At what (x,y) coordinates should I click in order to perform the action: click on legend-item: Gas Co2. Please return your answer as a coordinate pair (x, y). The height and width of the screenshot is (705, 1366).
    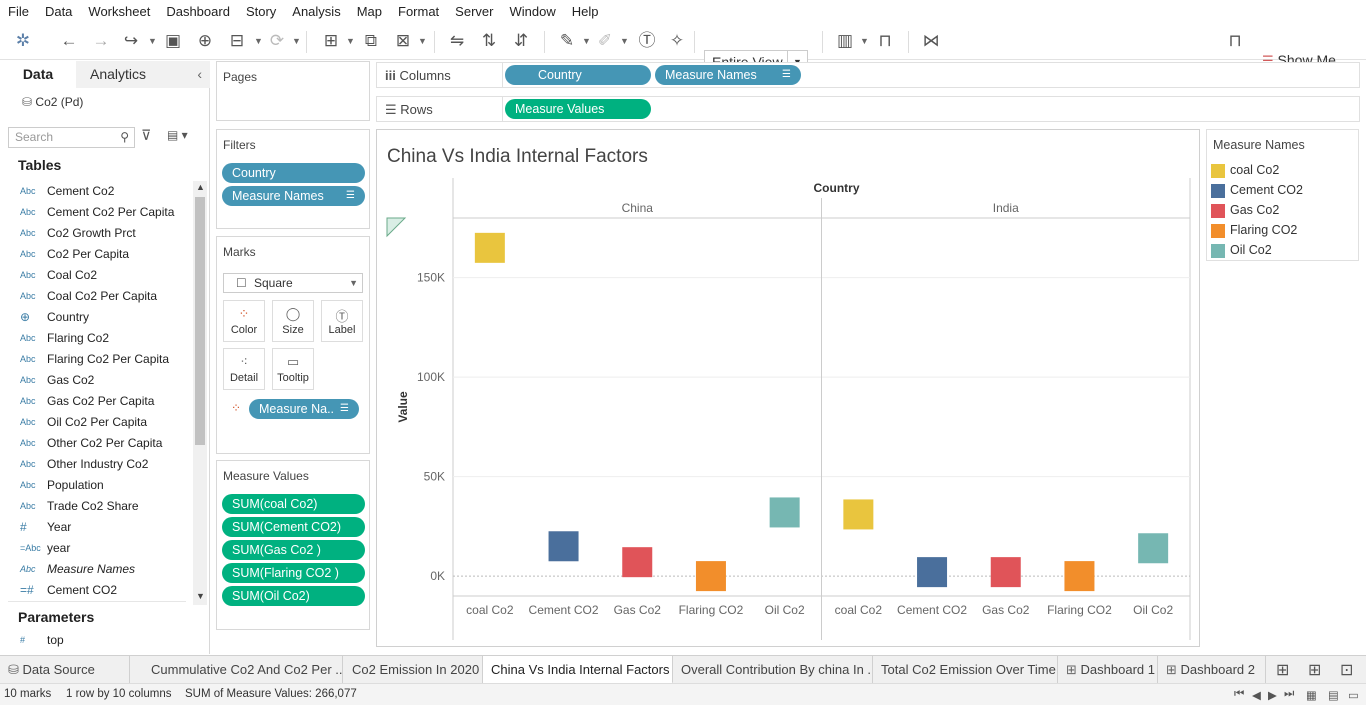
    Looking at the image, I should click on (1281, 211).